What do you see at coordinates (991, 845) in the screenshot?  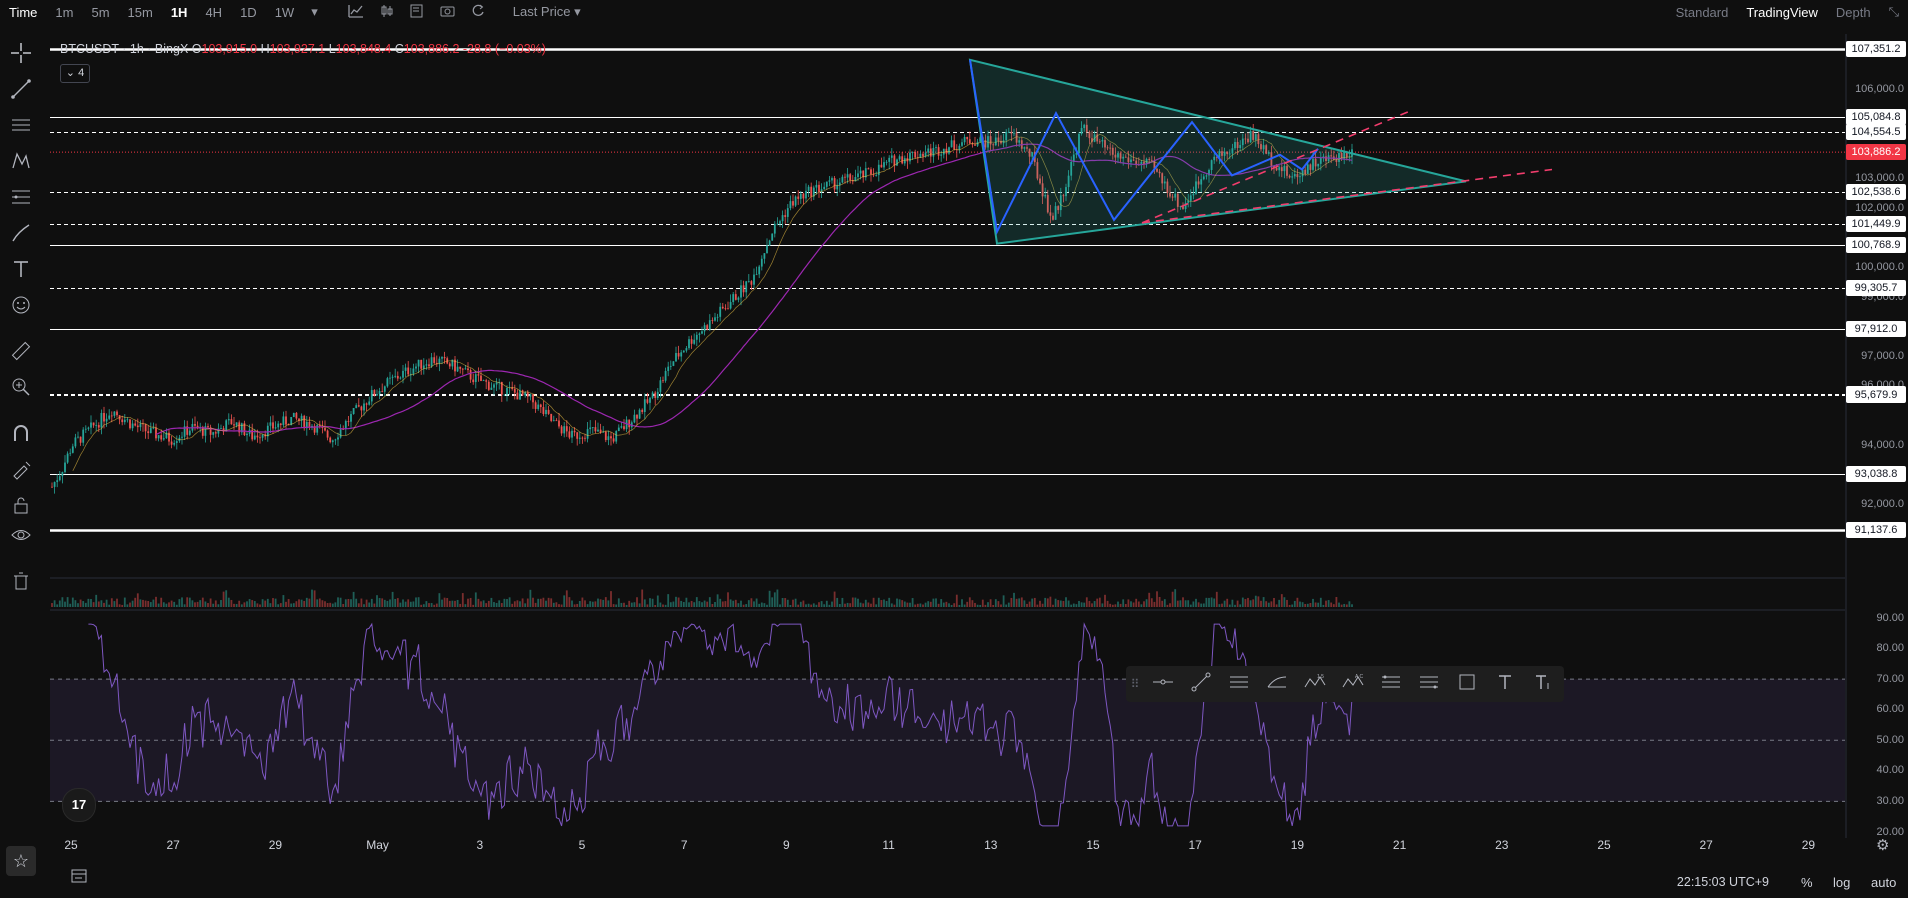 I see `time-tick-label: 13` at bounding box center [991, 845].